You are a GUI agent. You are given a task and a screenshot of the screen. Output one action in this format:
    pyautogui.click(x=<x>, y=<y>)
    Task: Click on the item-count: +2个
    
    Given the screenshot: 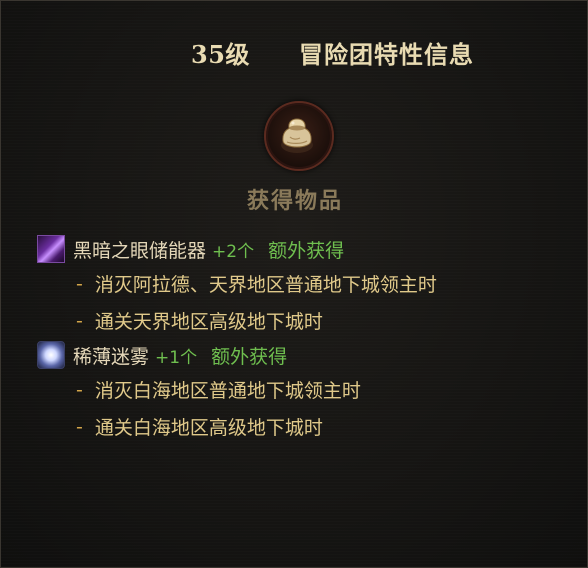 What is the action you would take?
    pyautogui.click(x=233, y=251)
    